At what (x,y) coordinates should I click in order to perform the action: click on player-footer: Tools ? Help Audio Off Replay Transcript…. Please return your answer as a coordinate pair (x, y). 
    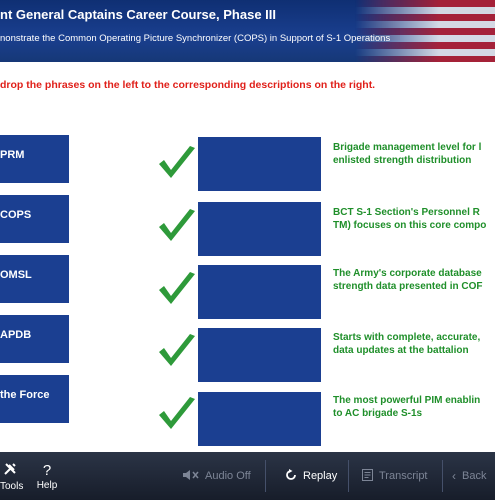
    Looking at the image, I should click on (247, 476).